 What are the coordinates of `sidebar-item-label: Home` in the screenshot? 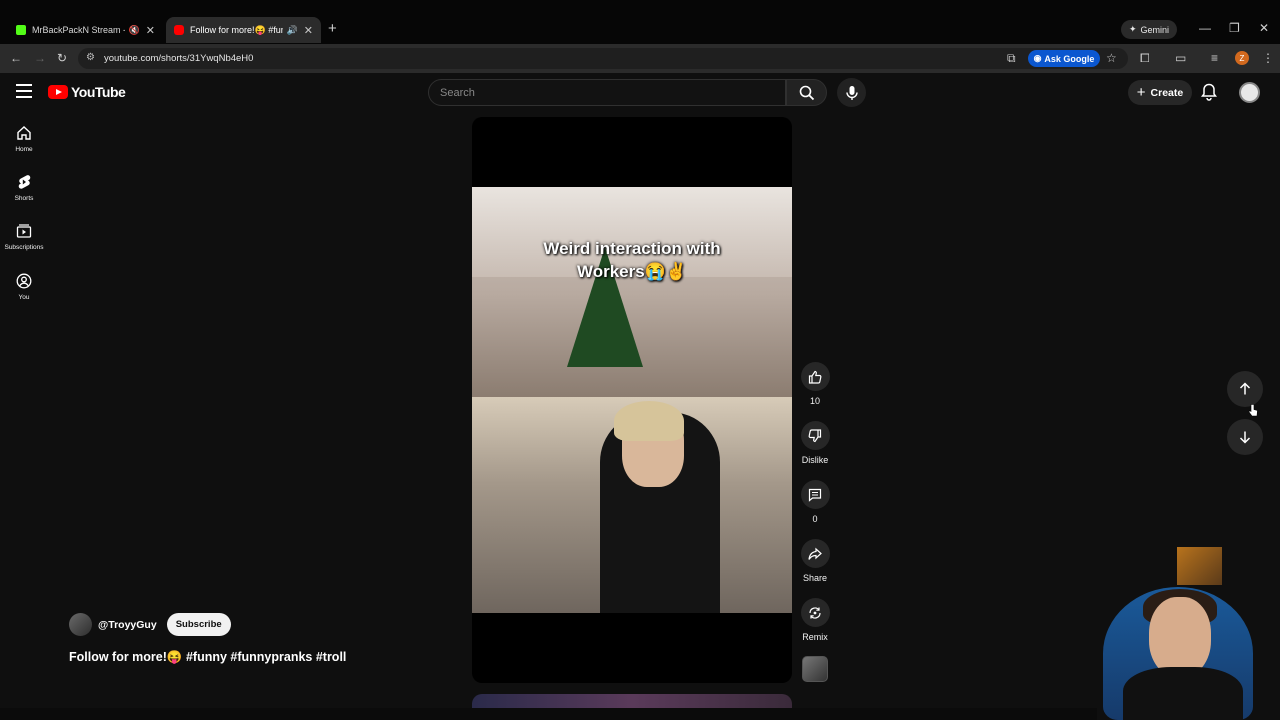 It's located at (24, 149).